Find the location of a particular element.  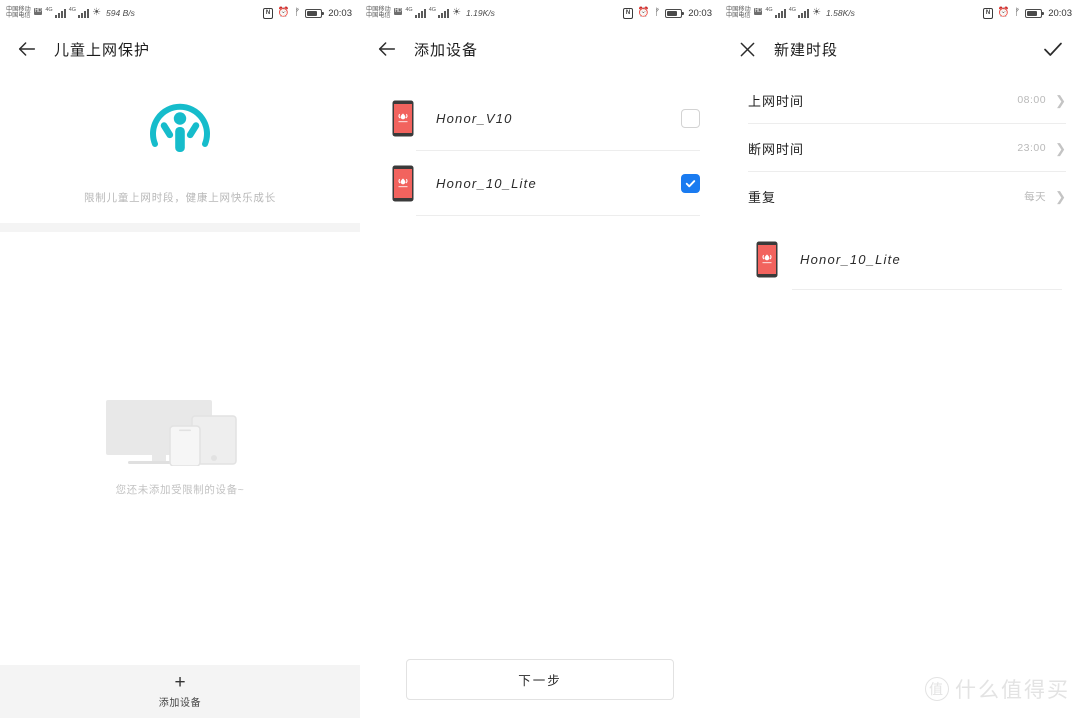

setting-value: 23:00 is located at coordinates (1032, 148).